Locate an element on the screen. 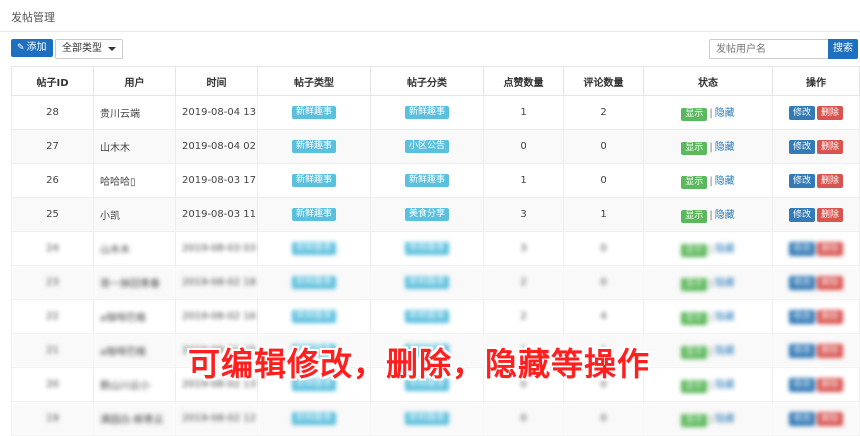  cell-user: 哥一抹回青春 is located at coordinates (134, 282).